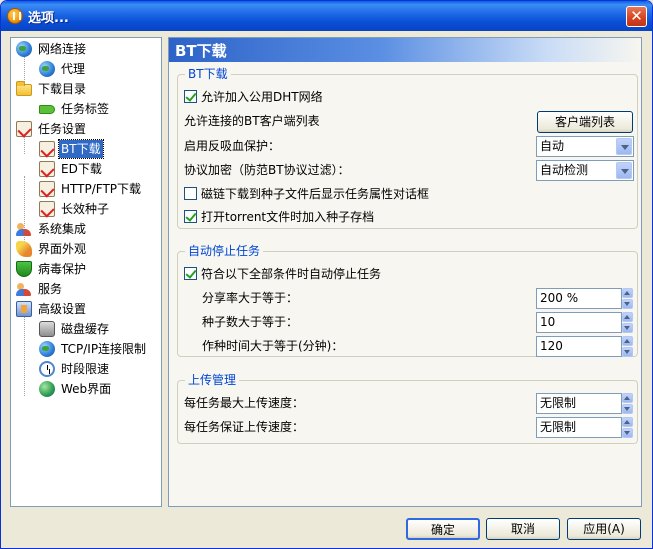  I want to click on magnet-label: 磁链下载到种子文件后显示任务属性对话框, so click(315, 194).